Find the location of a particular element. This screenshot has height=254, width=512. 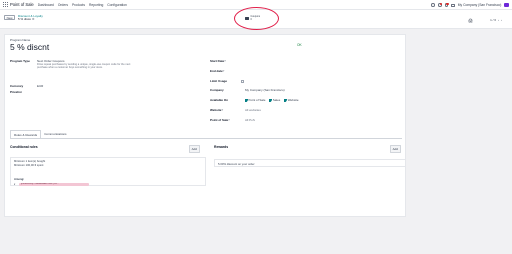

currency-label: Currency is located at coordinates (17, 86).